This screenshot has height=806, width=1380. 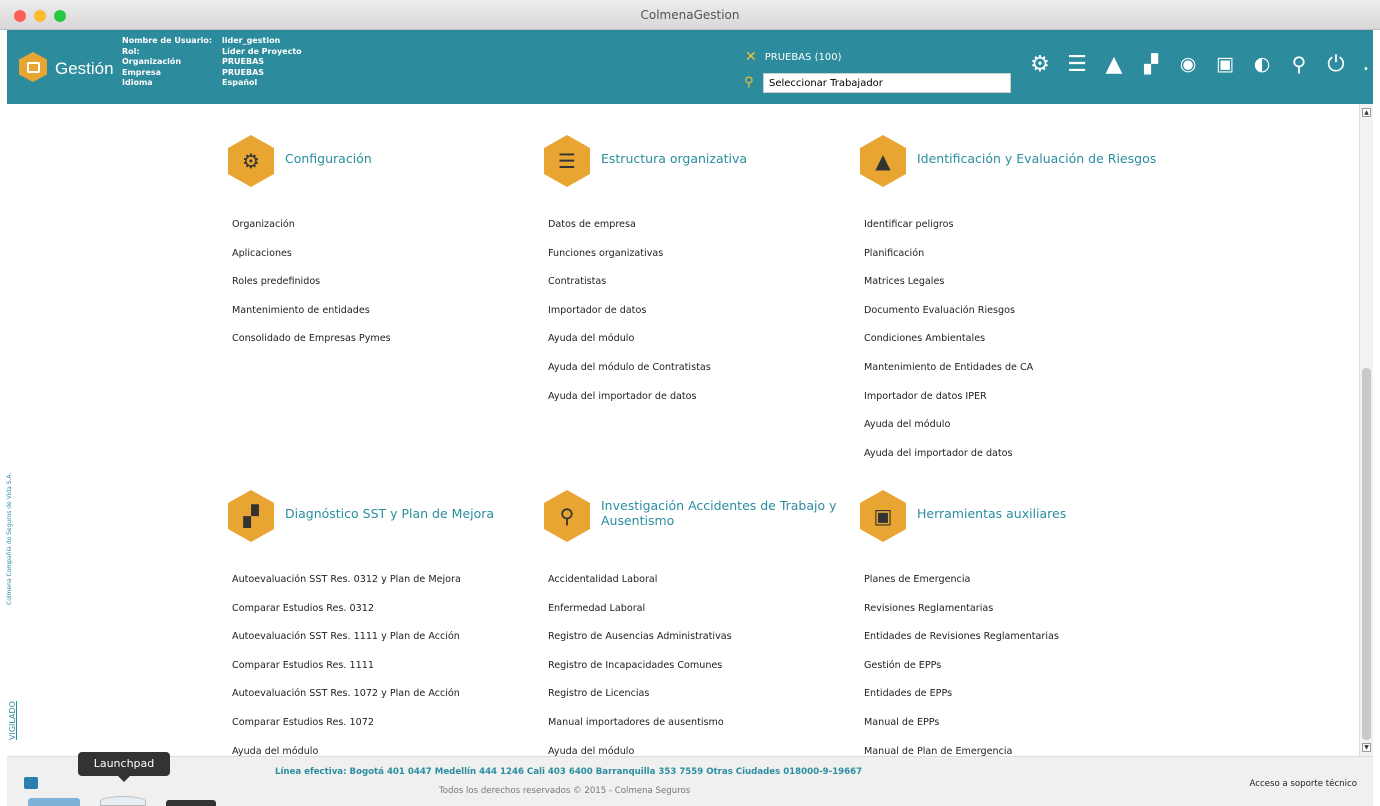 What do you see at coordinates (1017, 368) in the screenshot?
I see `menu-item: Mantenimiento de Entidades de CA` at bounding box center [1017, 368].